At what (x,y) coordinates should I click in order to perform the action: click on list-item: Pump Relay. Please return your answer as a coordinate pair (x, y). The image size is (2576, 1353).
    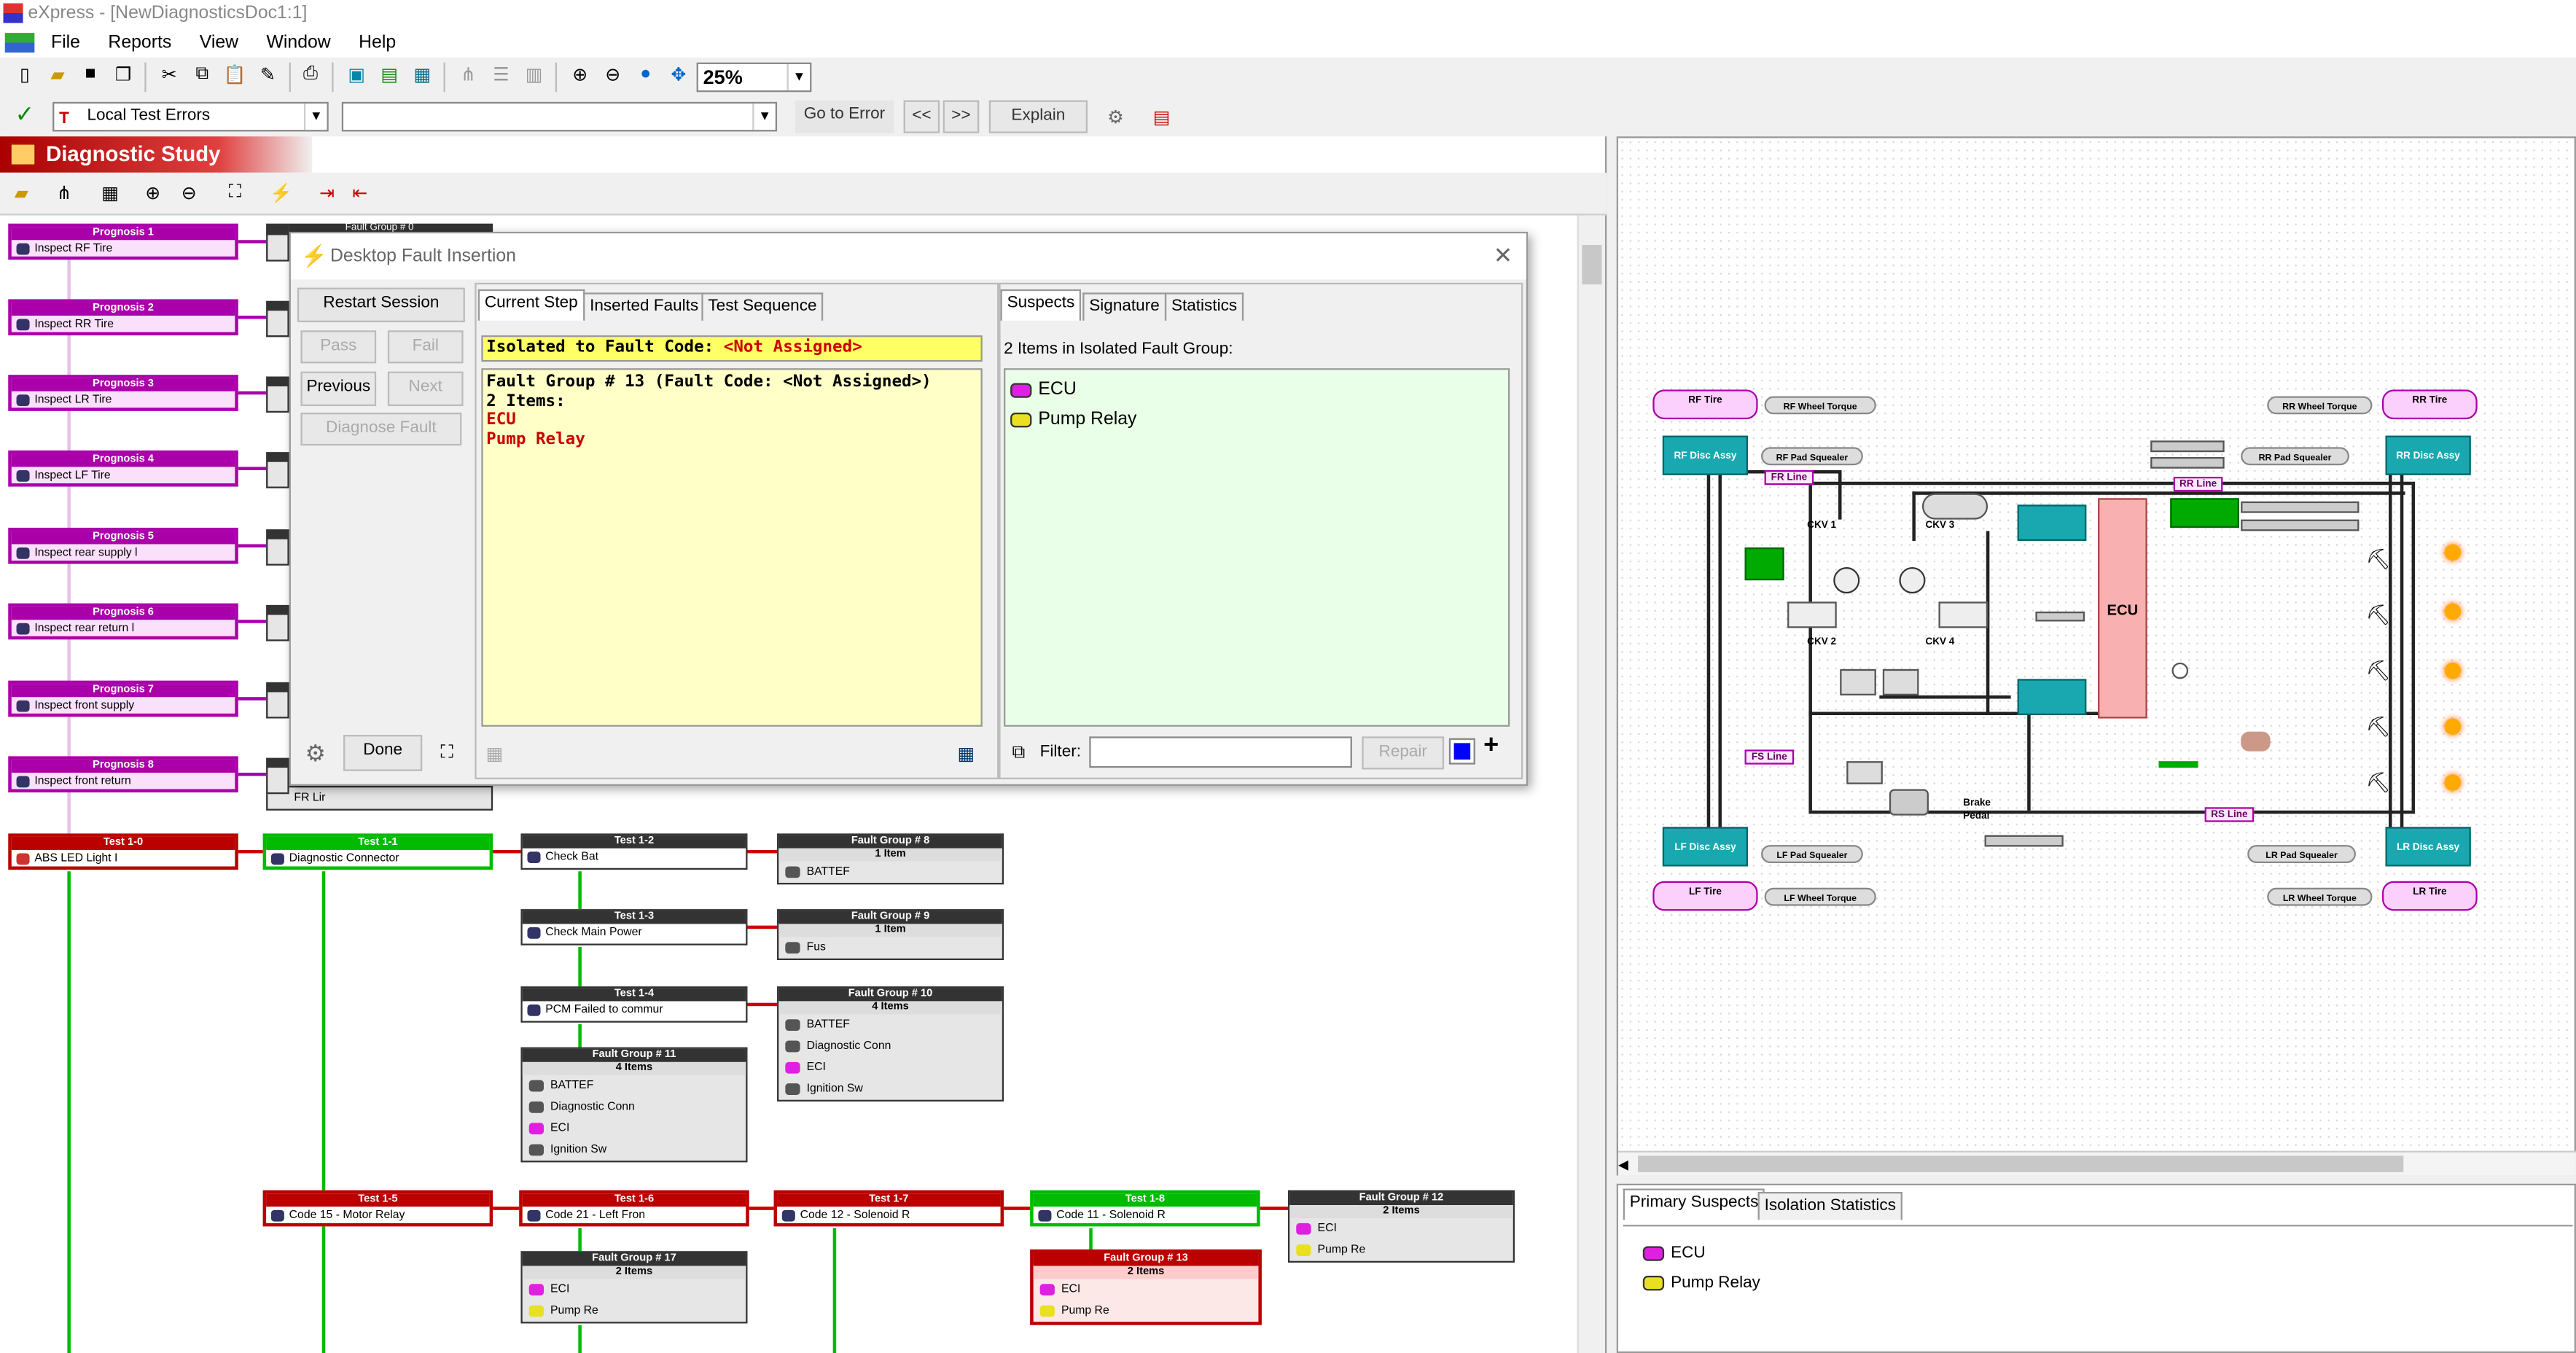
    Looking at the image, I should click on (1701, 1284).